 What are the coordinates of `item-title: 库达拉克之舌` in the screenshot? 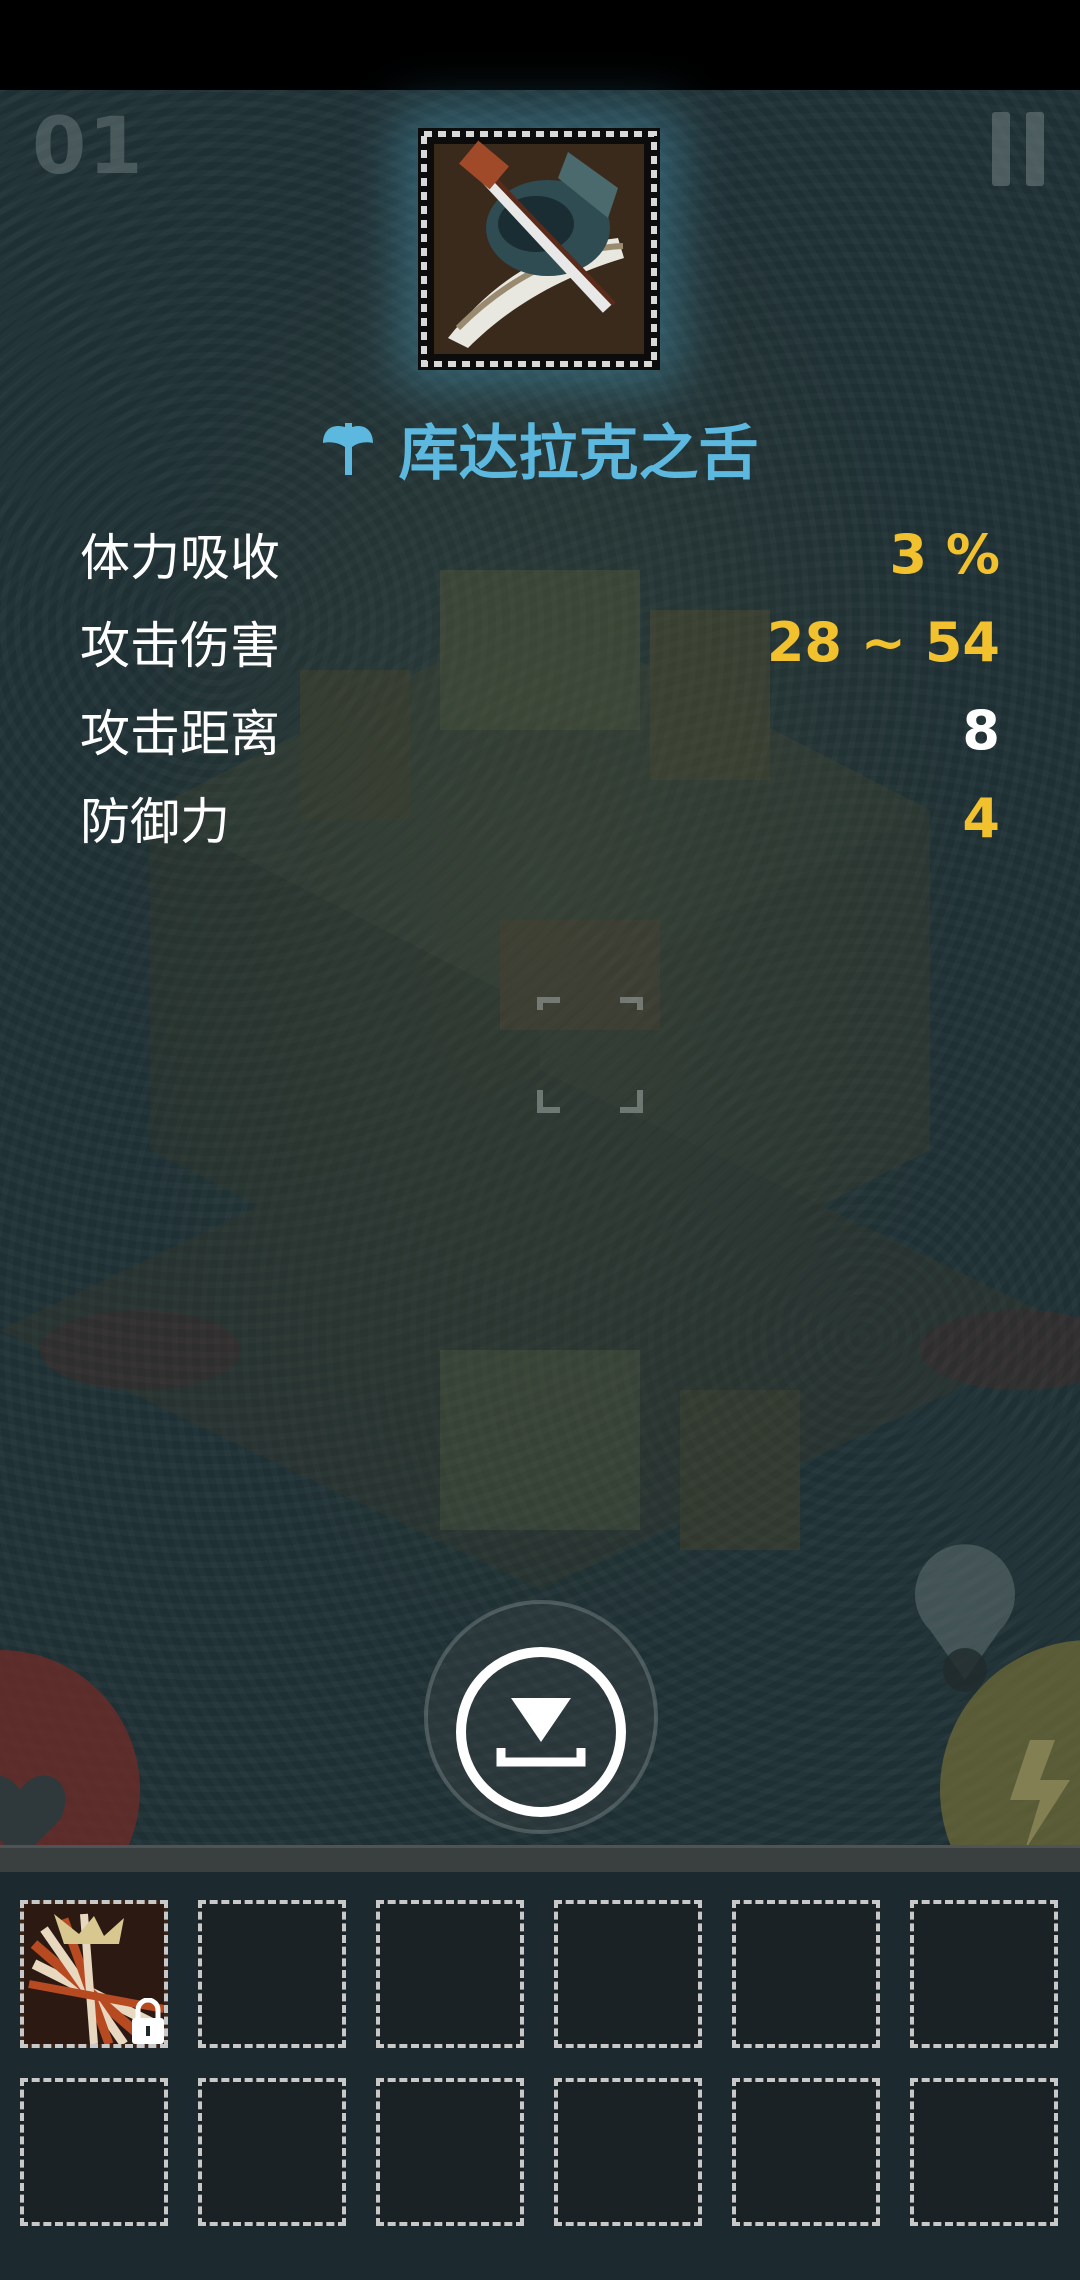 It's located at (540, 448).